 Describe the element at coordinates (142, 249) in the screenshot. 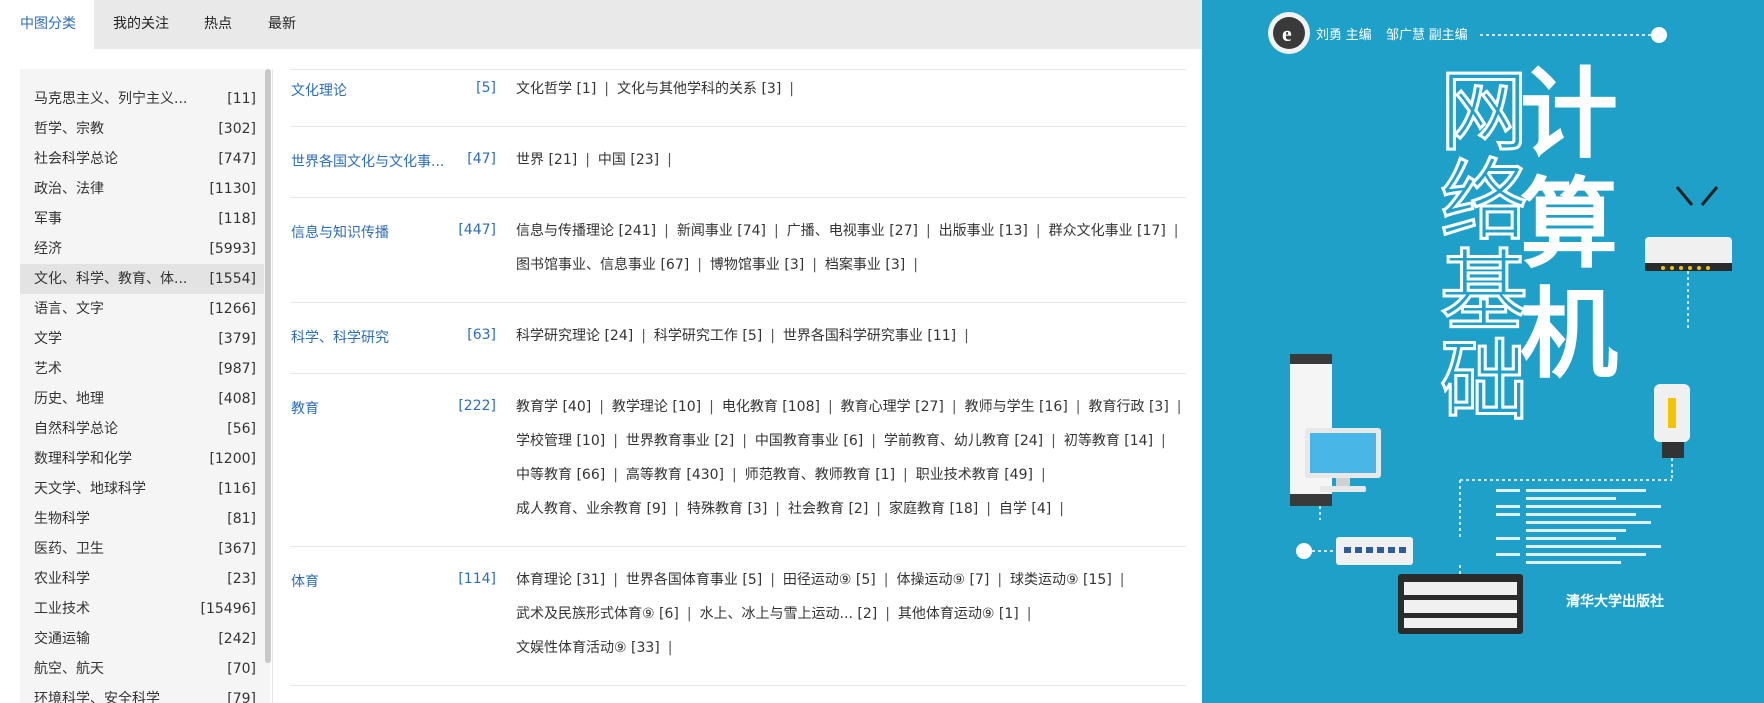

I see `category-item: 经济 [5993]` at that location.